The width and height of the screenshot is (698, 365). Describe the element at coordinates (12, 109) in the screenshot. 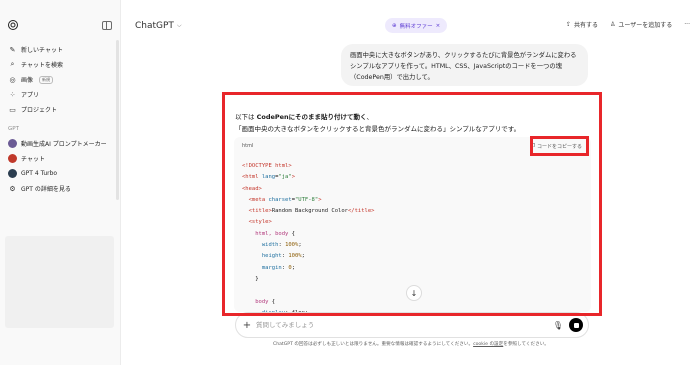

I see `folder-icon: ▭` at that location.